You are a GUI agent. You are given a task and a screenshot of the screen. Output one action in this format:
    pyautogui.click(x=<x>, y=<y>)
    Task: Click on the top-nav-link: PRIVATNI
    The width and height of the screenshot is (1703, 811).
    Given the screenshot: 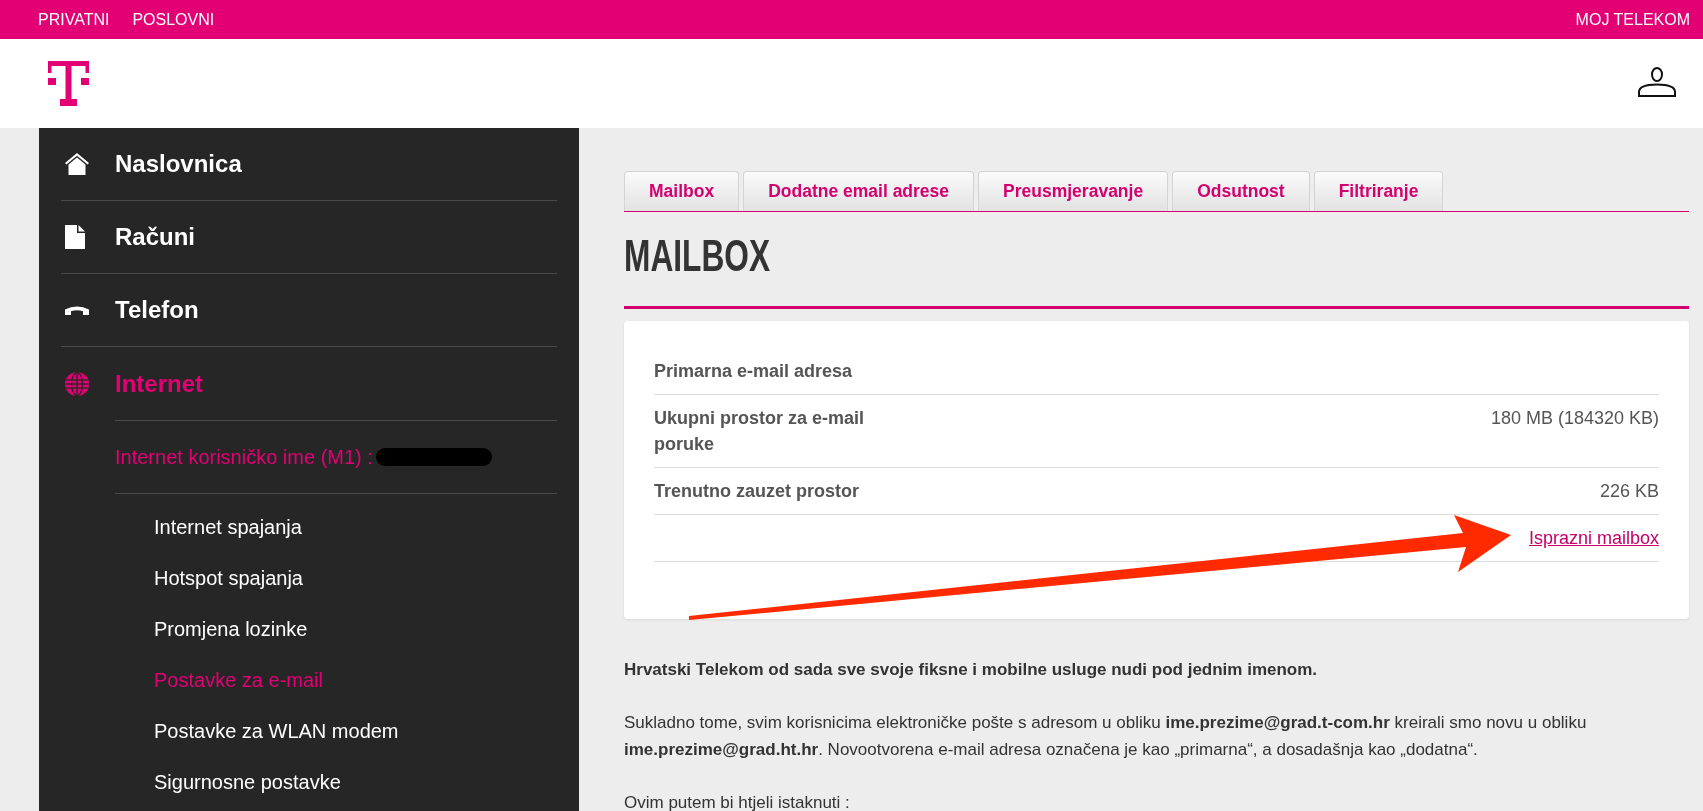 What is the action you would take?
    pyautogui.click(x=74, y=19)
    